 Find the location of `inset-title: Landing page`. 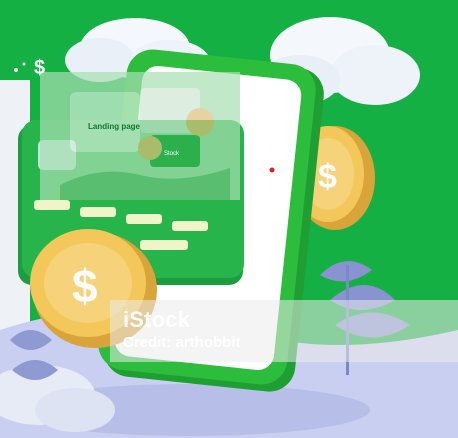

inset-title: Landing page is located at coordinates (114, 126).